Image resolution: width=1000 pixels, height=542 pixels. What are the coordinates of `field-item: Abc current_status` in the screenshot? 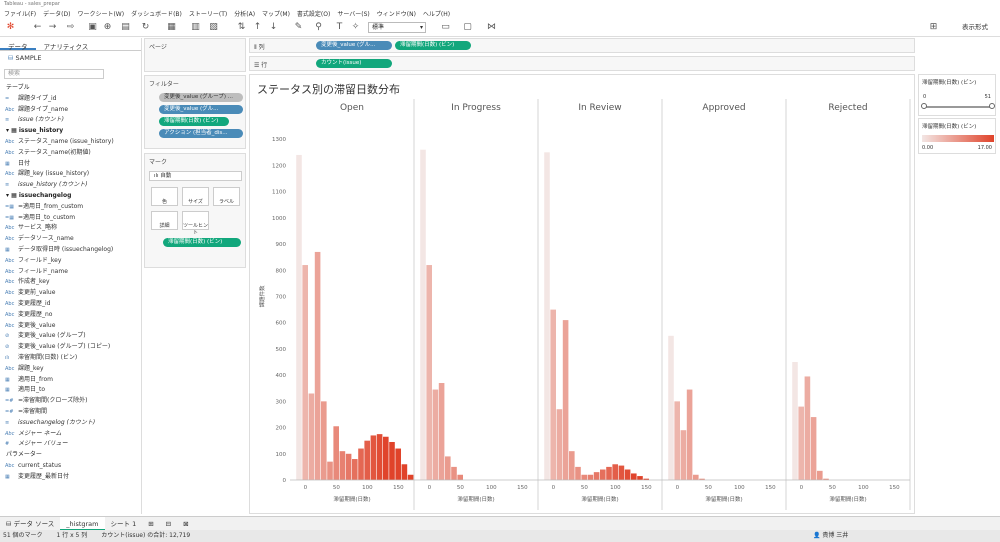 It's located at (70, 466).